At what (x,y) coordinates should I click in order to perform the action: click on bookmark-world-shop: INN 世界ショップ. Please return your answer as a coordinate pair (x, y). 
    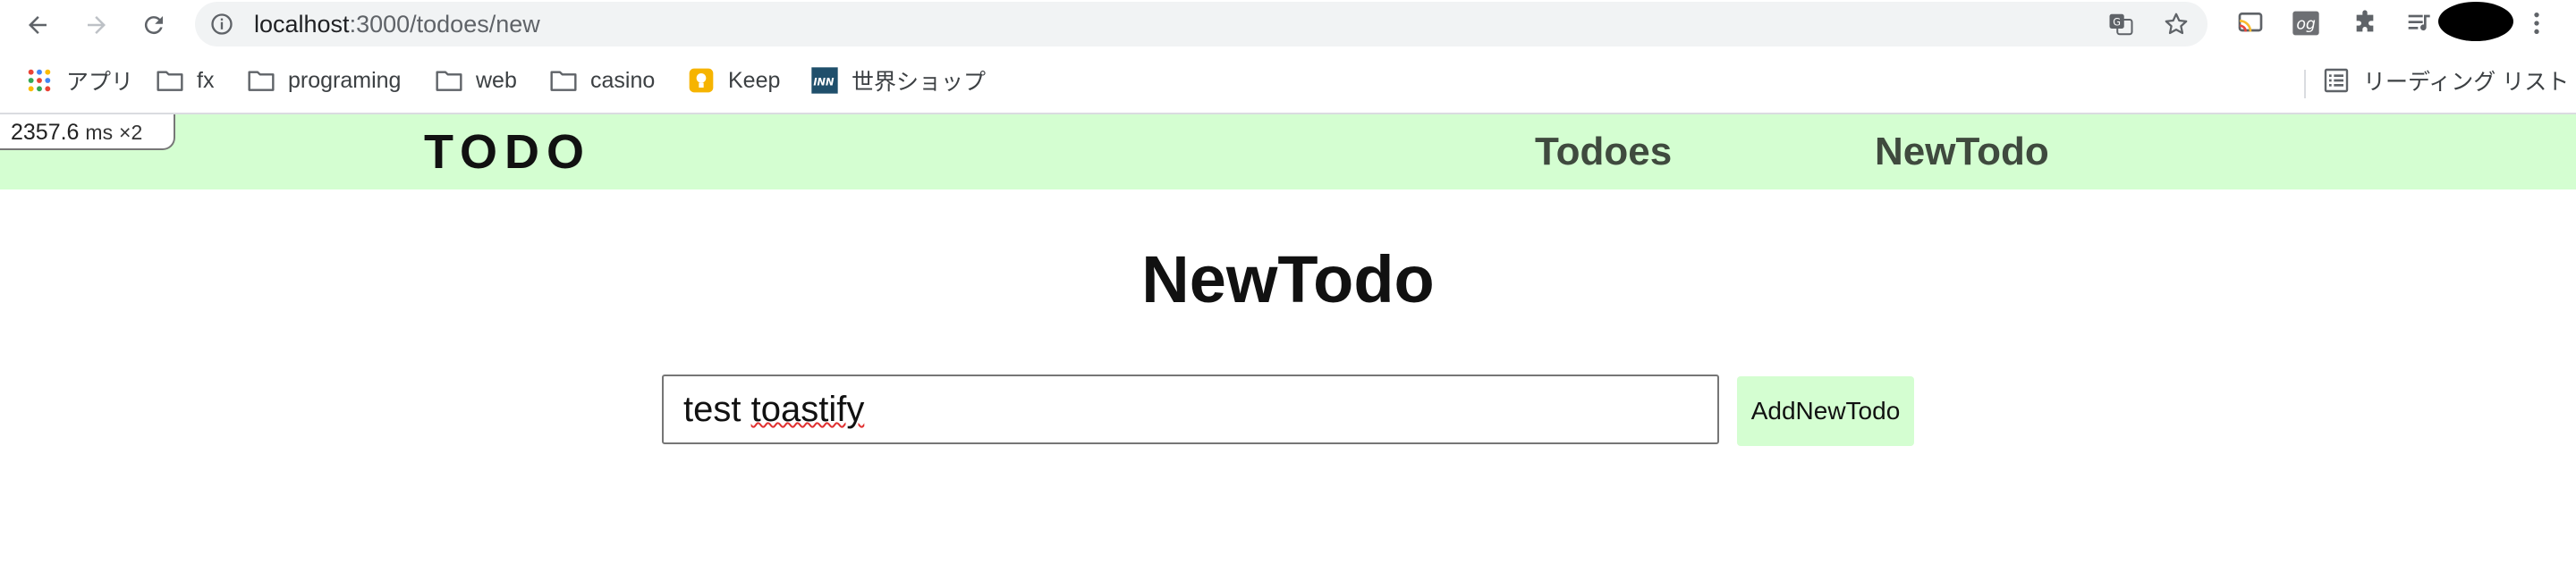
    Looking at the image, I should click on (898, 80).